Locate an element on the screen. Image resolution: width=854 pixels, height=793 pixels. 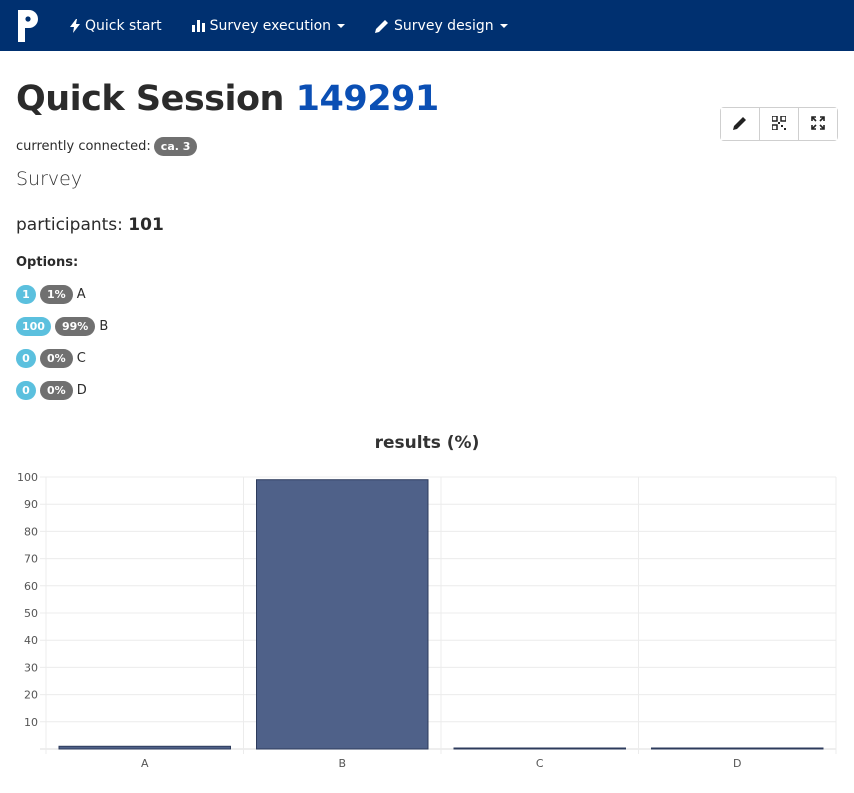
y-tick-label: 10 is located at coordinates (31, 722).